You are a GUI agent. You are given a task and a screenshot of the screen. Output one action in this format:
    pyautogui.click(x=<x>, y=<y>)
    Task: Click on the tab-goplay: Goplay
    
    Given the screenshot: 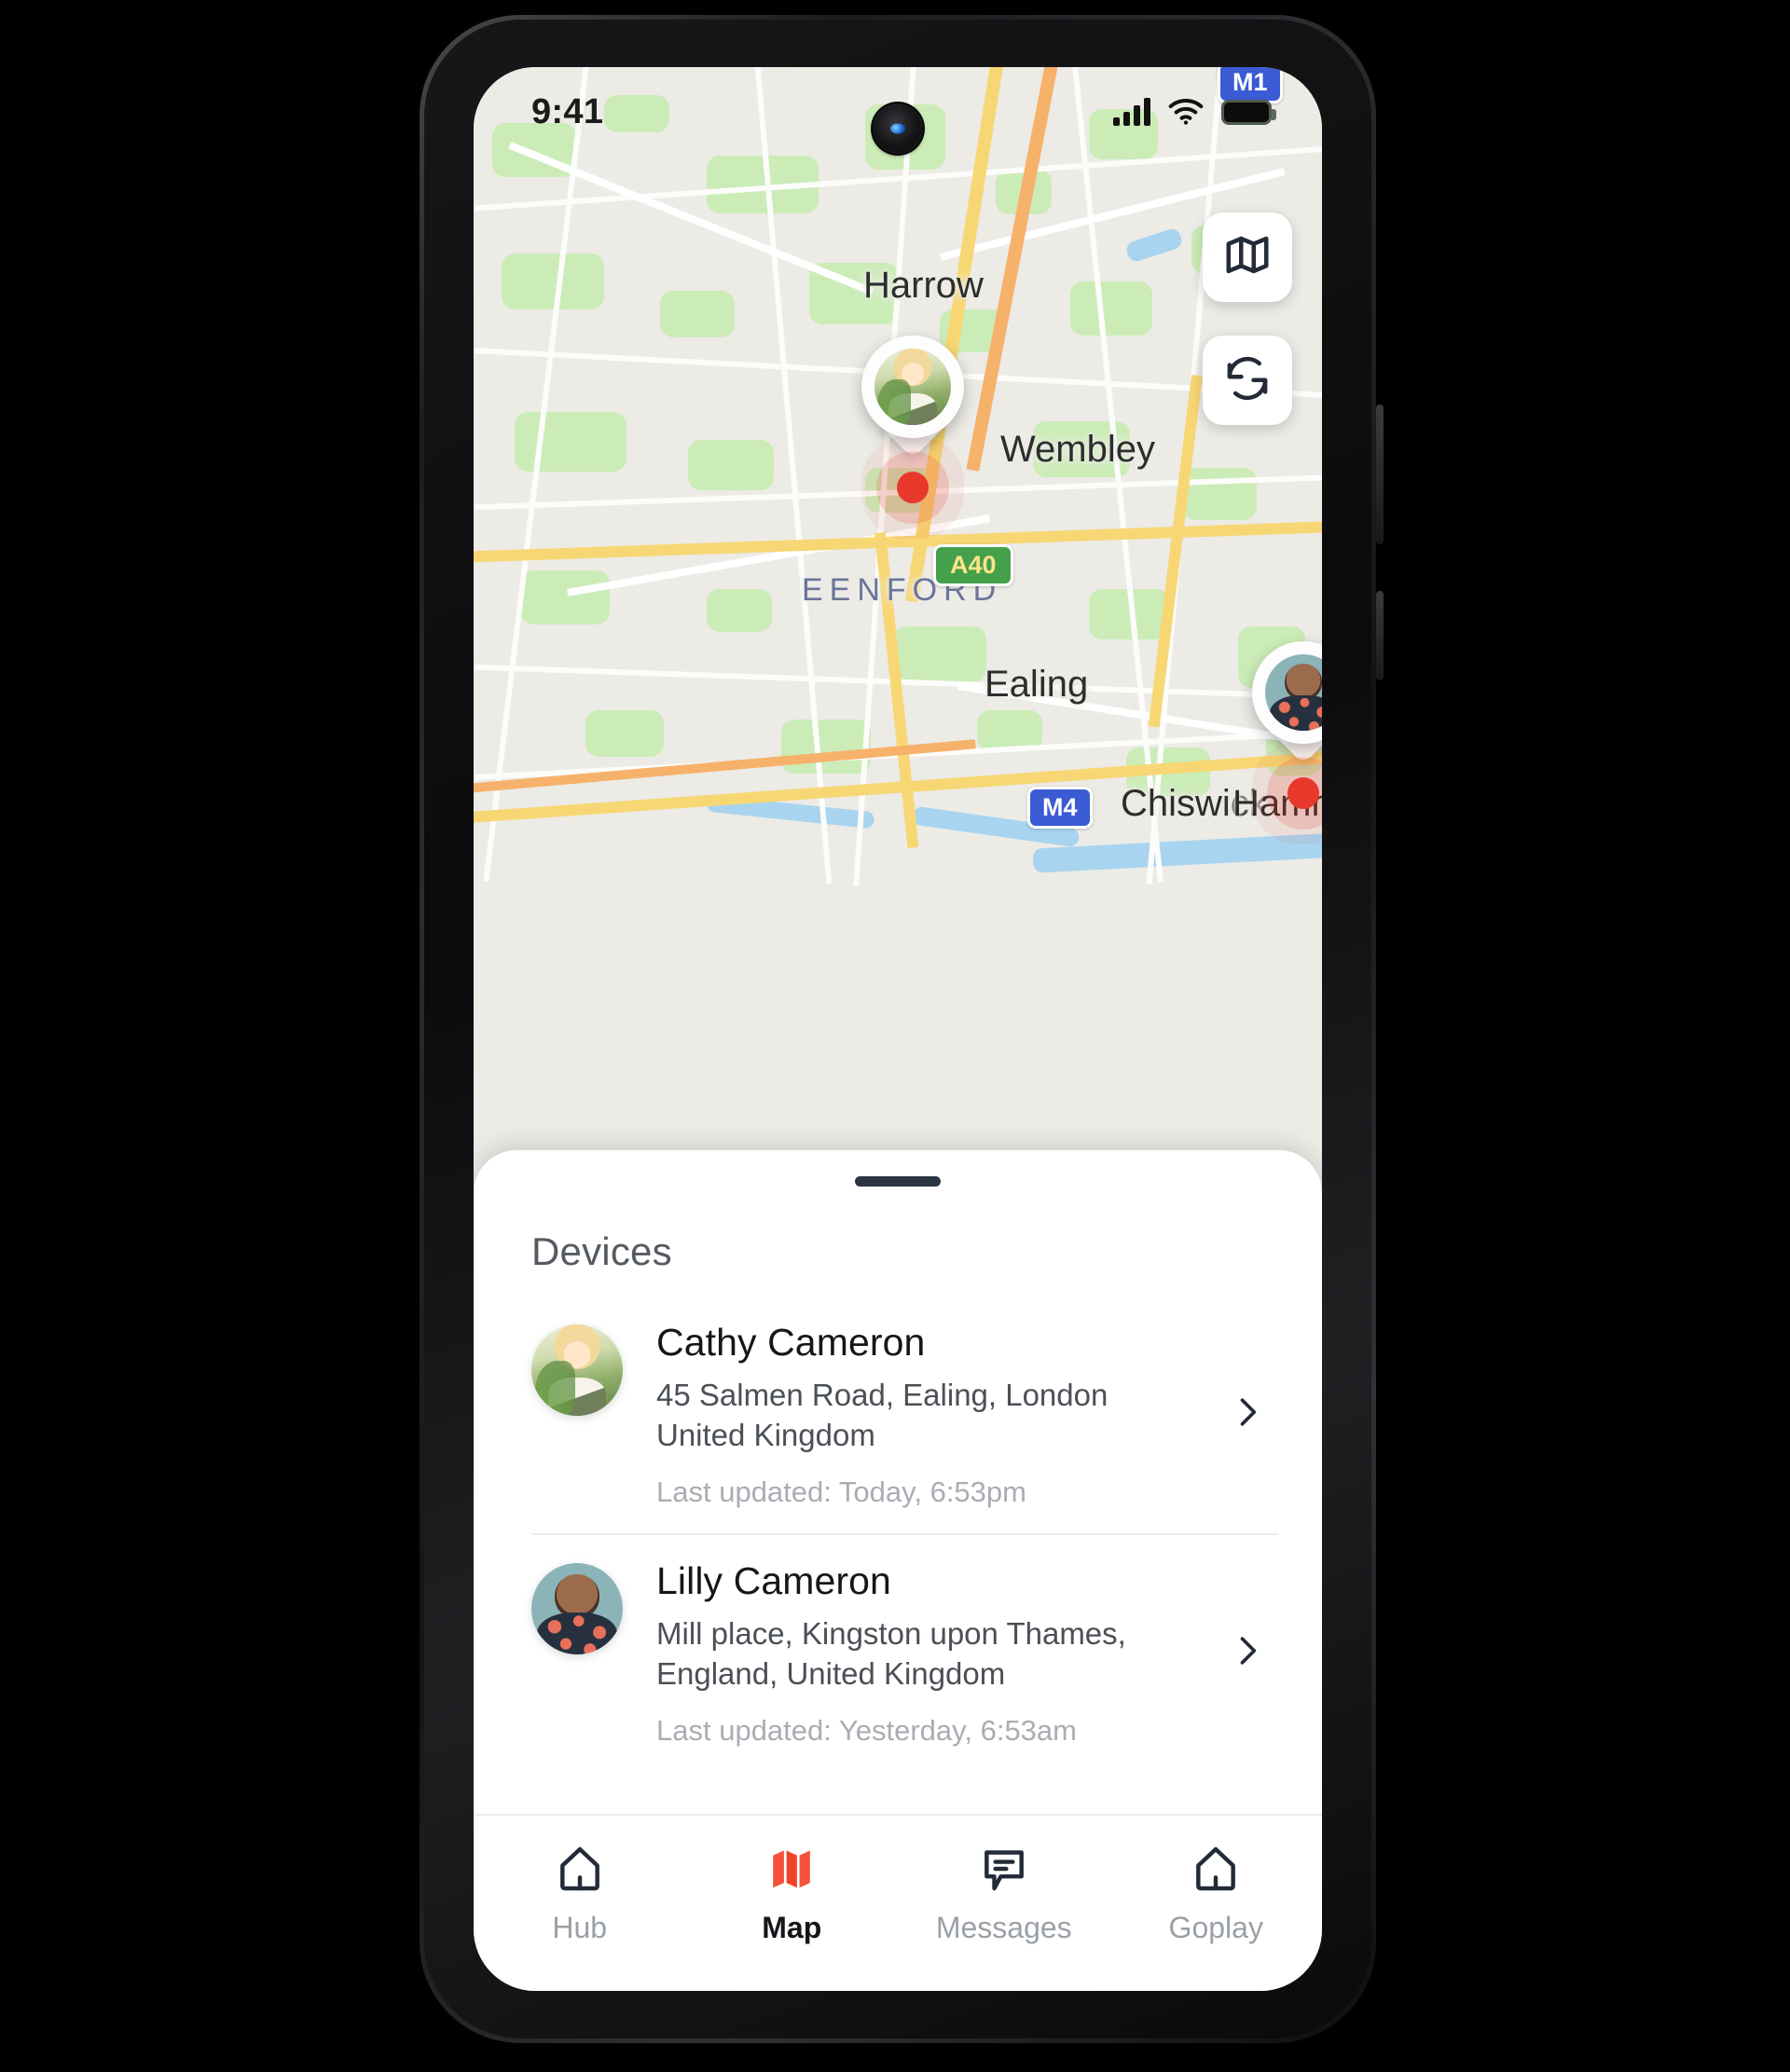 What is the action you would take?
    pyautogui.click(x=1215, y=1892)
    